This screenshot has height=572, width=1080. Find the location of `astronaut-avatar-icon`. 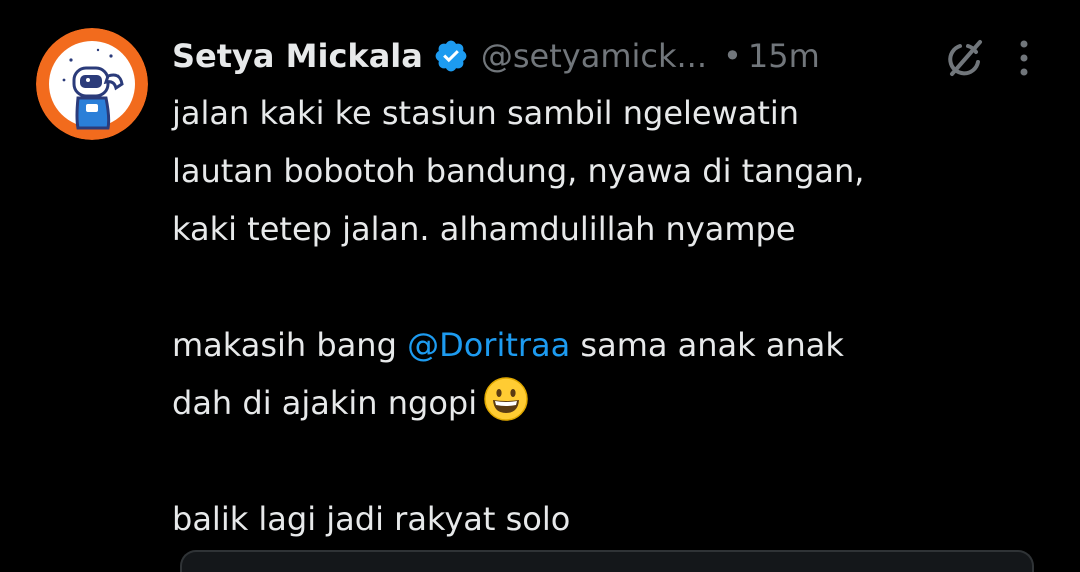

astronaut-avatar-icon is located at coordinates (92, 84).